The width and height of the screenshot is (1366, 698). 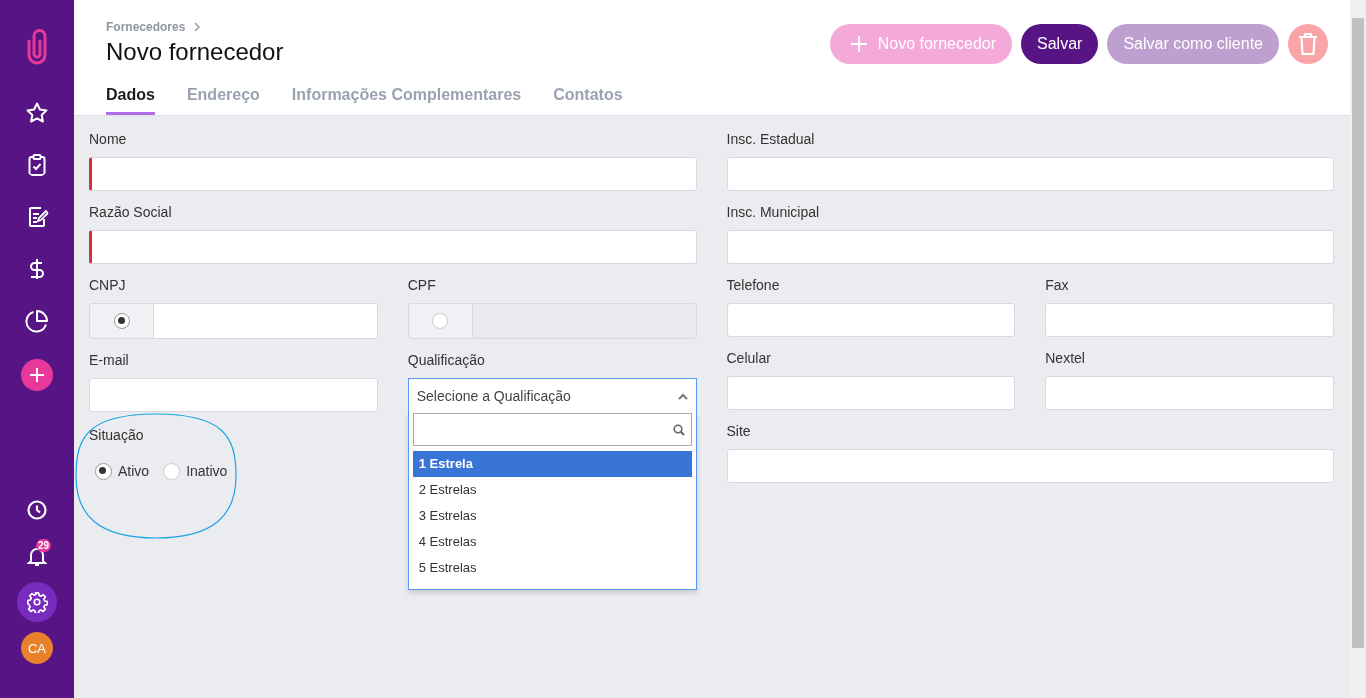 What do you see at coordinates (552, 464) in the screenshot?
I see `dropdown-option: 1 Estrela` at bounding box center [552, 464].